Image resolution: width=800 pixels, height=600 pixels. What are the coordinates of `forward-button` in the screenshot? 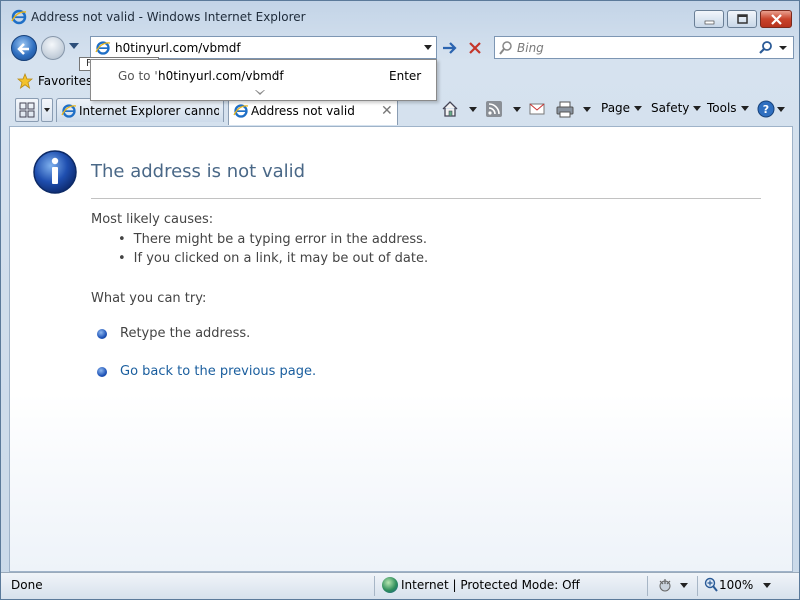 It's located at (53, 48).